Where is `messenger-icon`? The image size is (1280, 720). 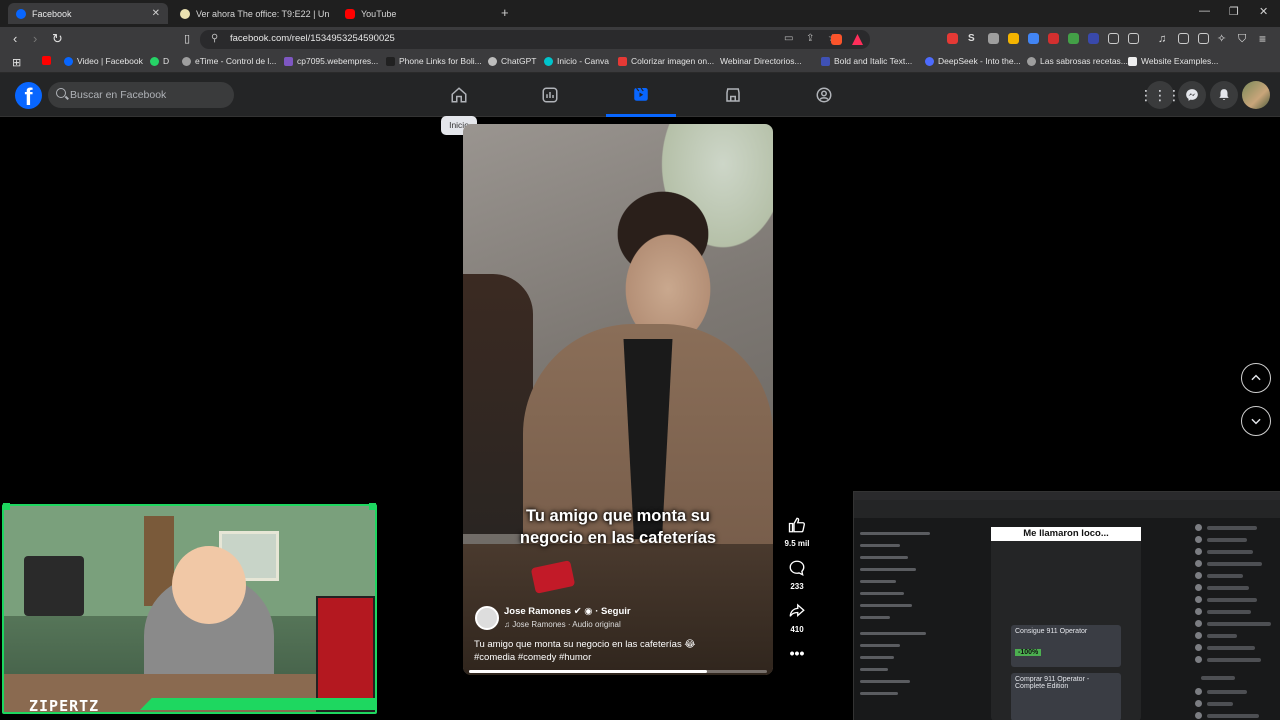 messenger-icon is located at coordinates (1192, 95).